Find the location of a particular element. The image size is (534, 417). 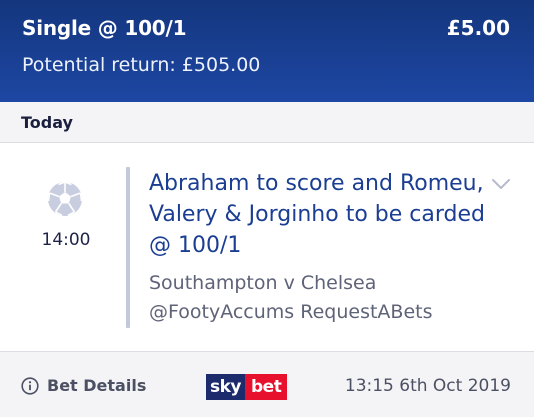

bet-details-button: Bet Details is located at coordinates (83, 385).